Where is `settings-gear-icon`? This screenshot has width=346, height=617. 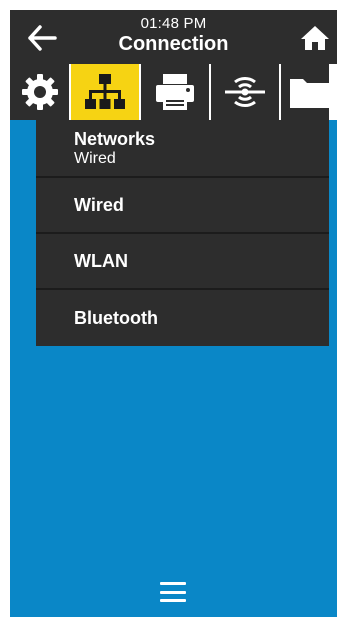
settings-gear-icon is located at coordinates (39, 92).